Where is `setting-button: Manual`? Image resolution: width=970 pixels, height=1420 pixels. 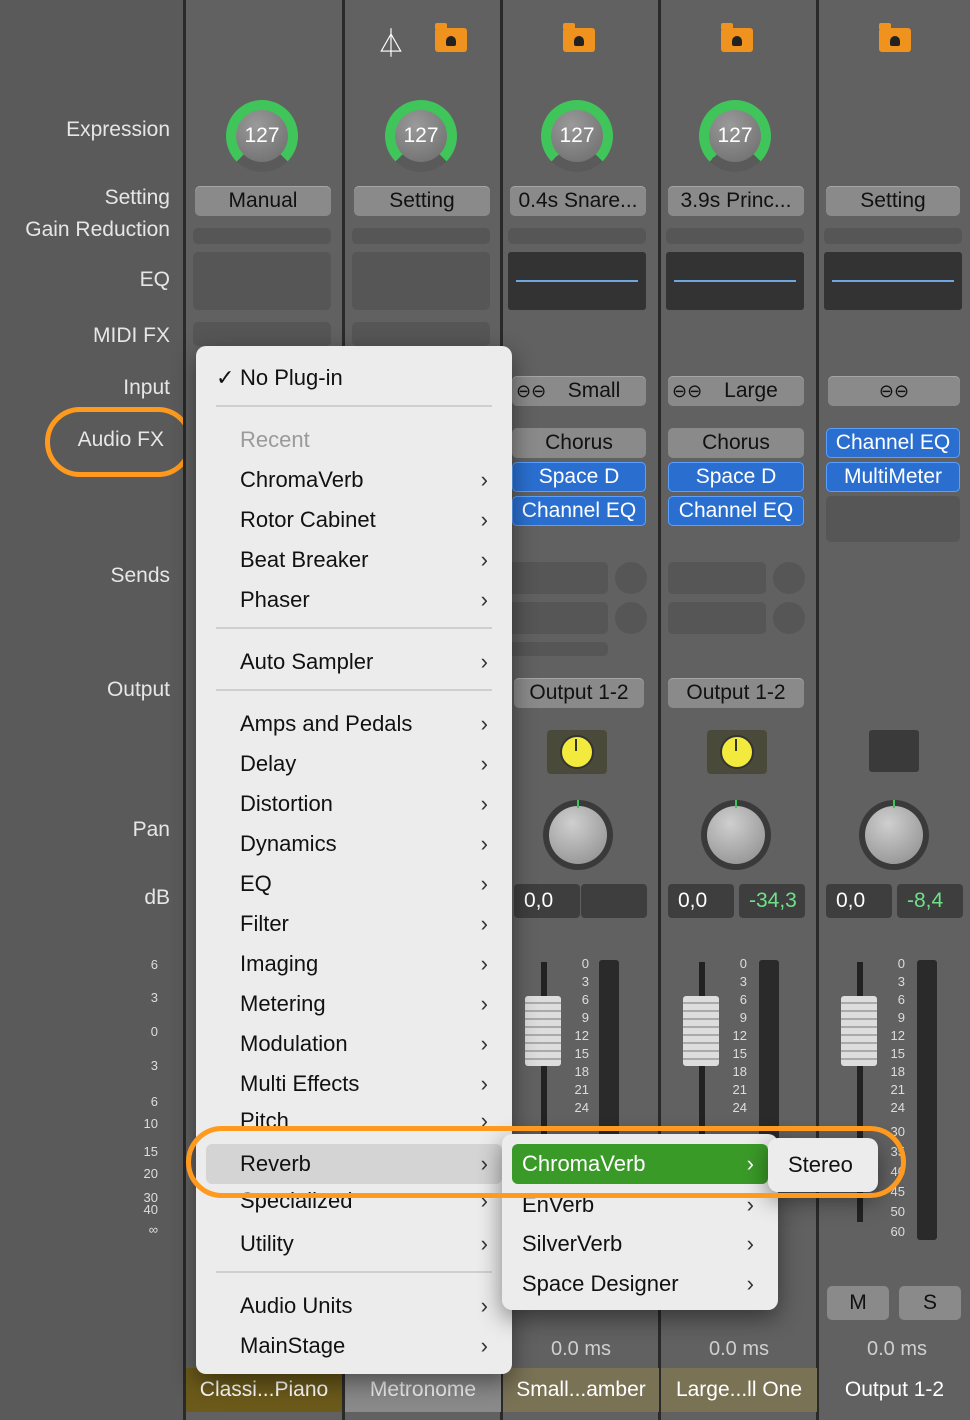
setting-button: Manual is located at coordinates (263, 201).